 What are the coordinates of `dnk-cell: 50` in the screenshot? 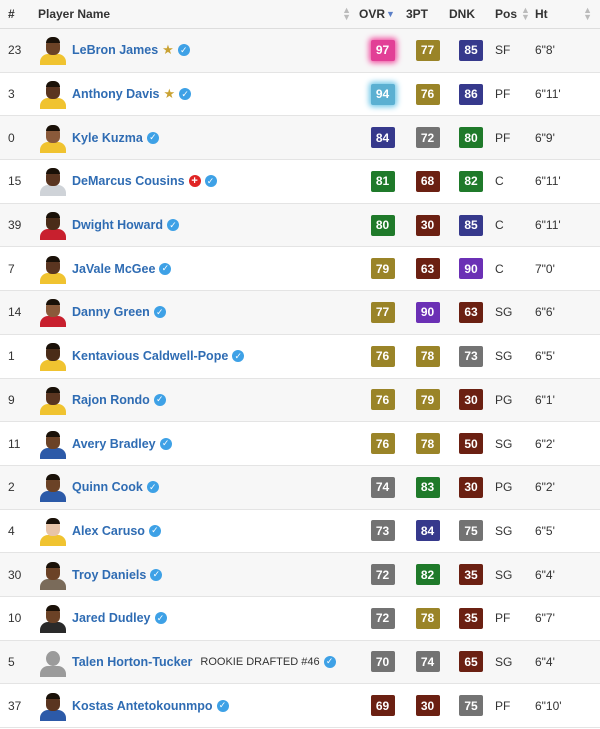 It's located at (471, 444).